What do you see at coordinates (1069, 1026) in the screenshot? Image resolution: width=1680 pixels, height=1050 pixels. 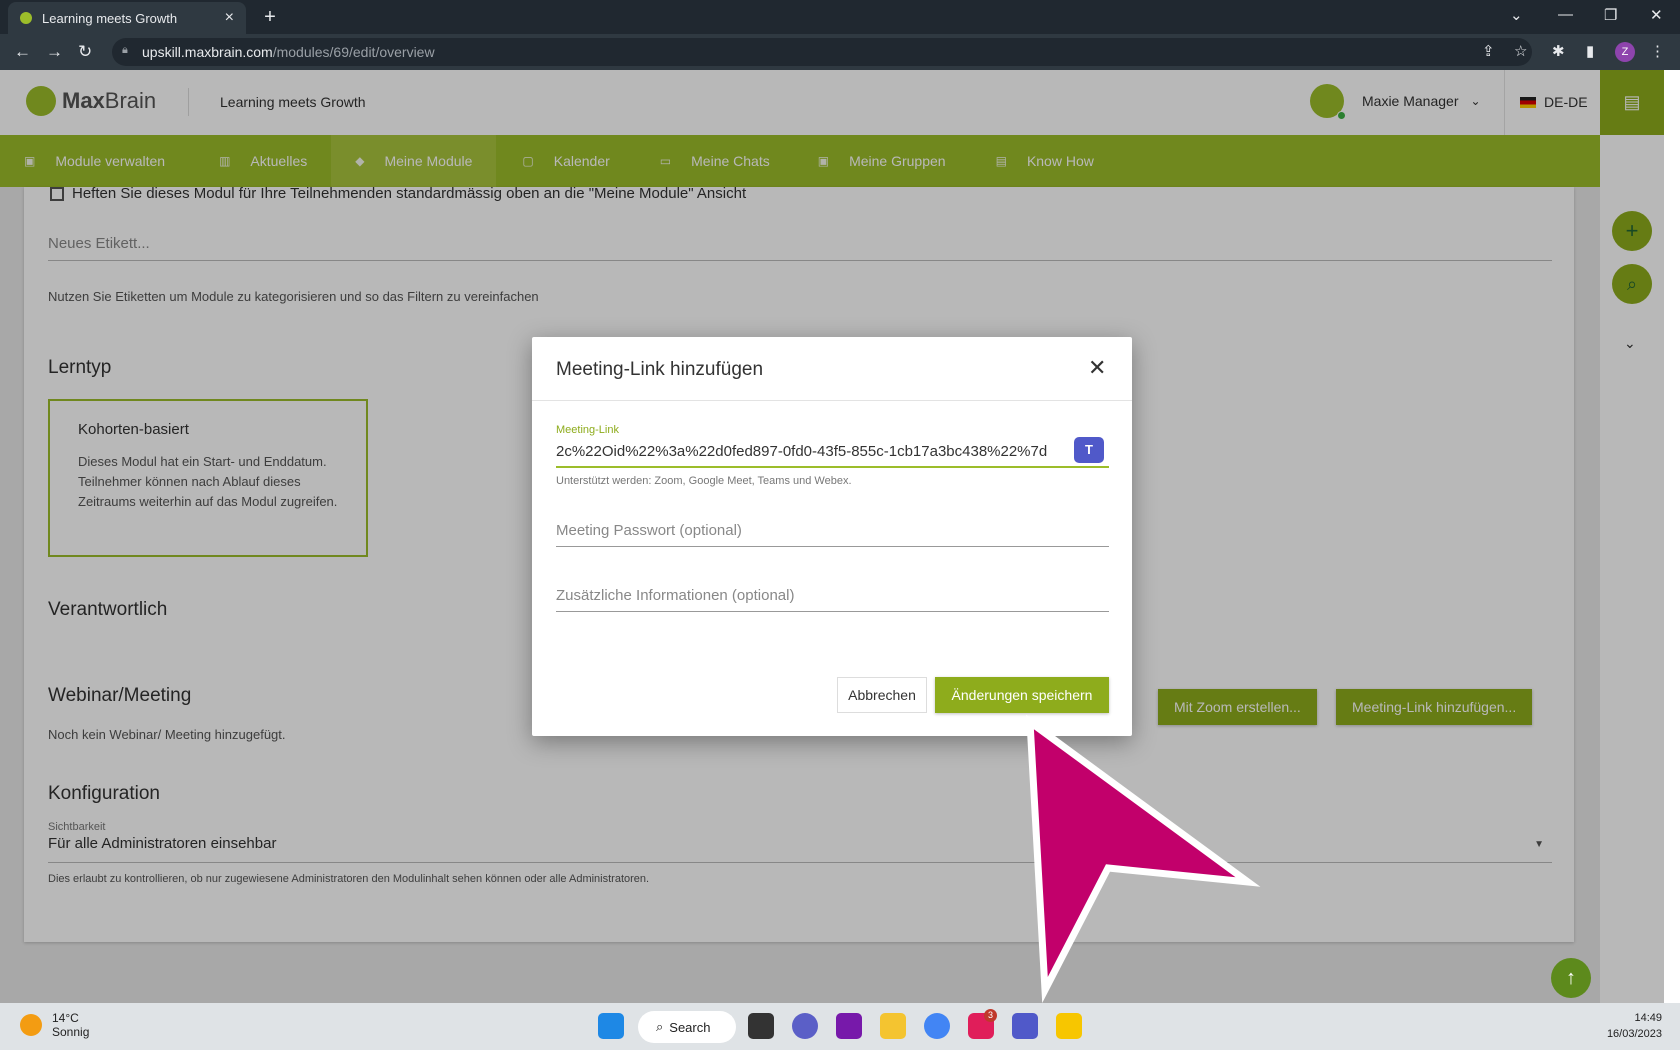 I see `miro-icon` at bounding box center [1069, 1026].